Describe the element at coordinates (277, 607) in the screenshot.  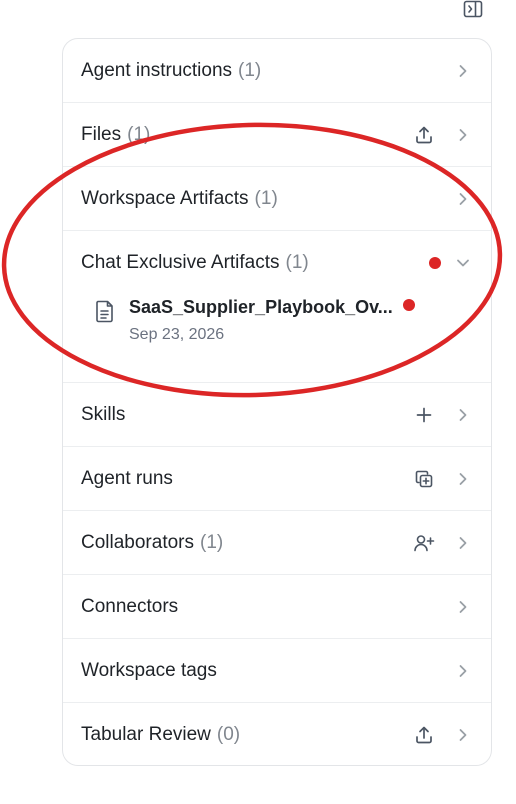
I see `row-connectors: Connectors` at that location.